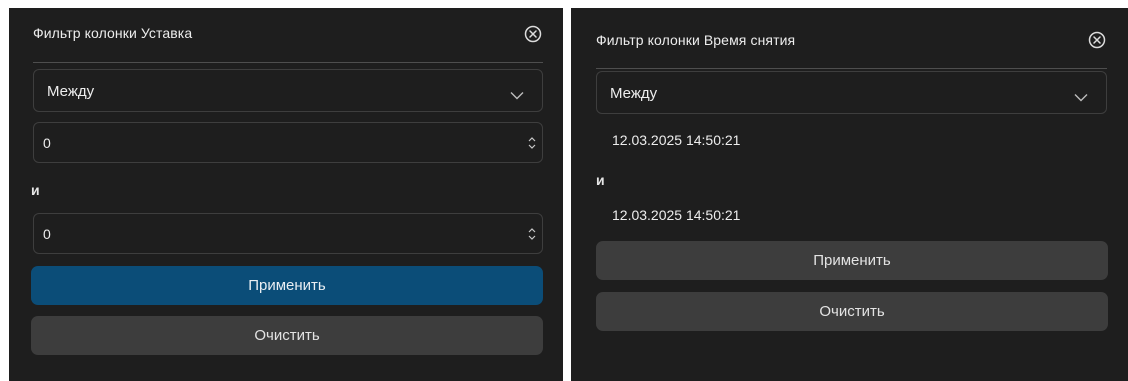  I want to click on from-date-value: 12.03.2025 14:50:21, so click(676, 140).